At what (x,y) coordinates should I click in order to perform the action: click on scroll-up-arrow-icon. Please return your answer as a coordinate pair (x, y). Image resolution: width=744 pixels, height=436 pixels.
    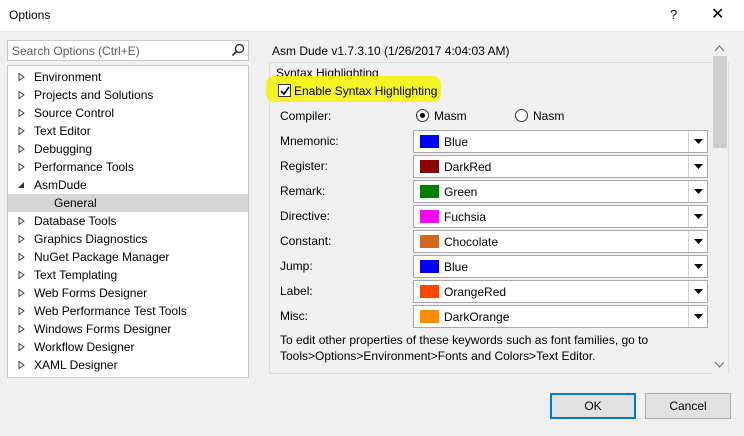
    Looking at the image, I should click on (719, 48).